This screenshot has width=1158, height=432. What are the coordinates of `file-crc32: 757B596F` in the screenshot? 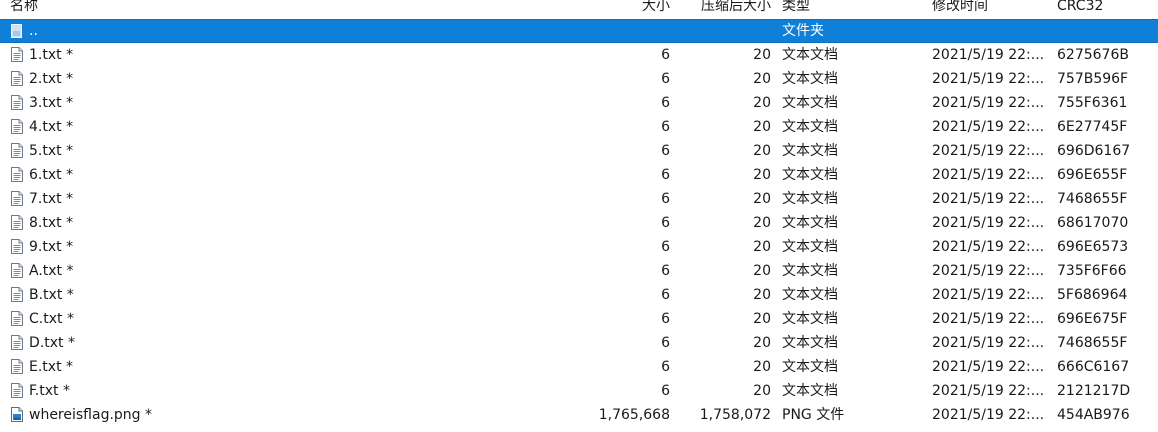 It's located at (1093, 79).